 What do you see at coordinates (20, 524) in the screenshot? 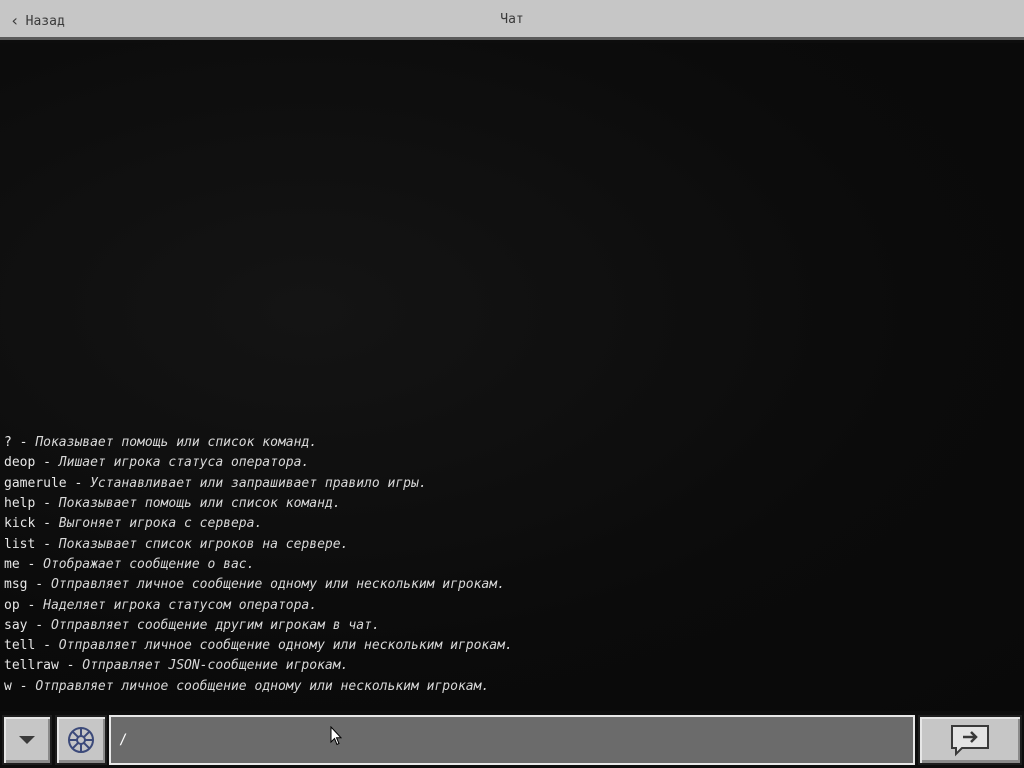
I see `command-name: kick` at bounding box center [20, 524].